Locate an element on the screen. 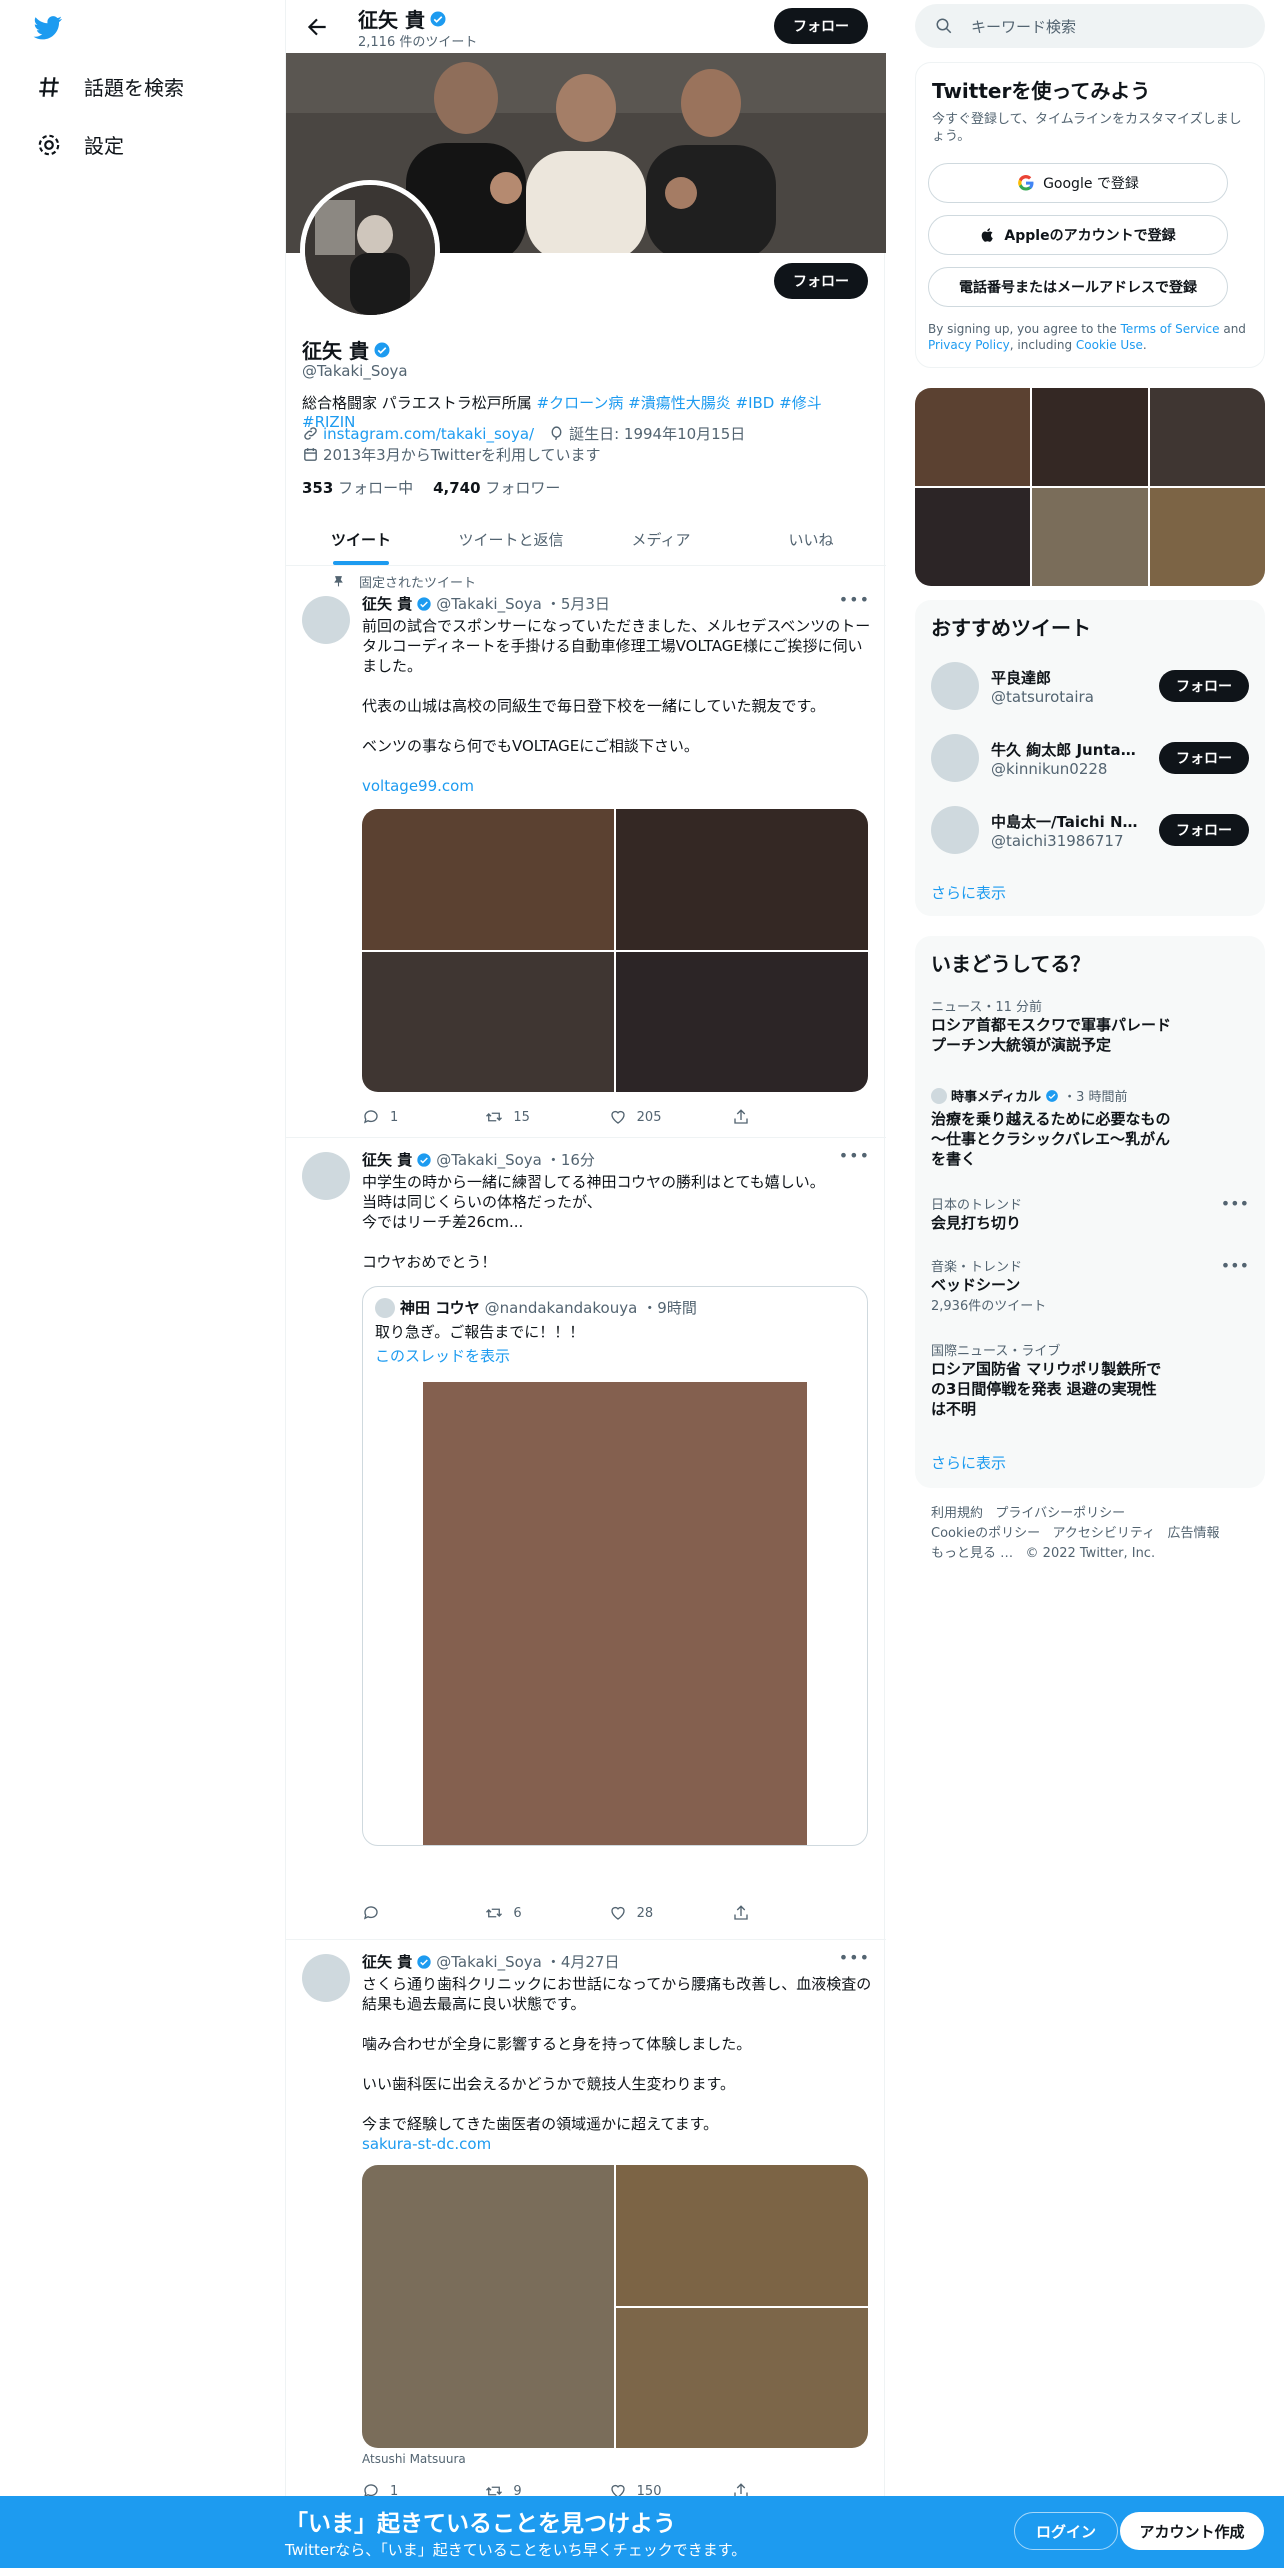  google-signup-button: Google で登録 is located at coordinates (1078, 183).